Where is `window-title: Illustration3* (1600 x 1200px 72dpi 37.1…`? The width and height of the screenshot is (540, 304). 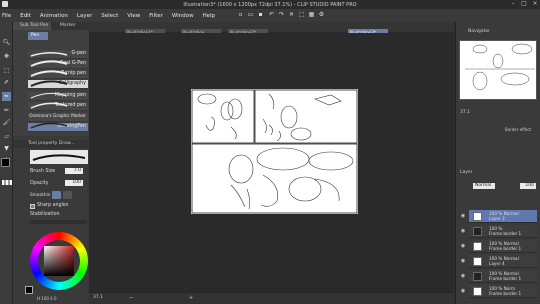
window-title: Illustration3* (1600 x 1200px 72dpi 37.1… is located at coordinates (270, 4).